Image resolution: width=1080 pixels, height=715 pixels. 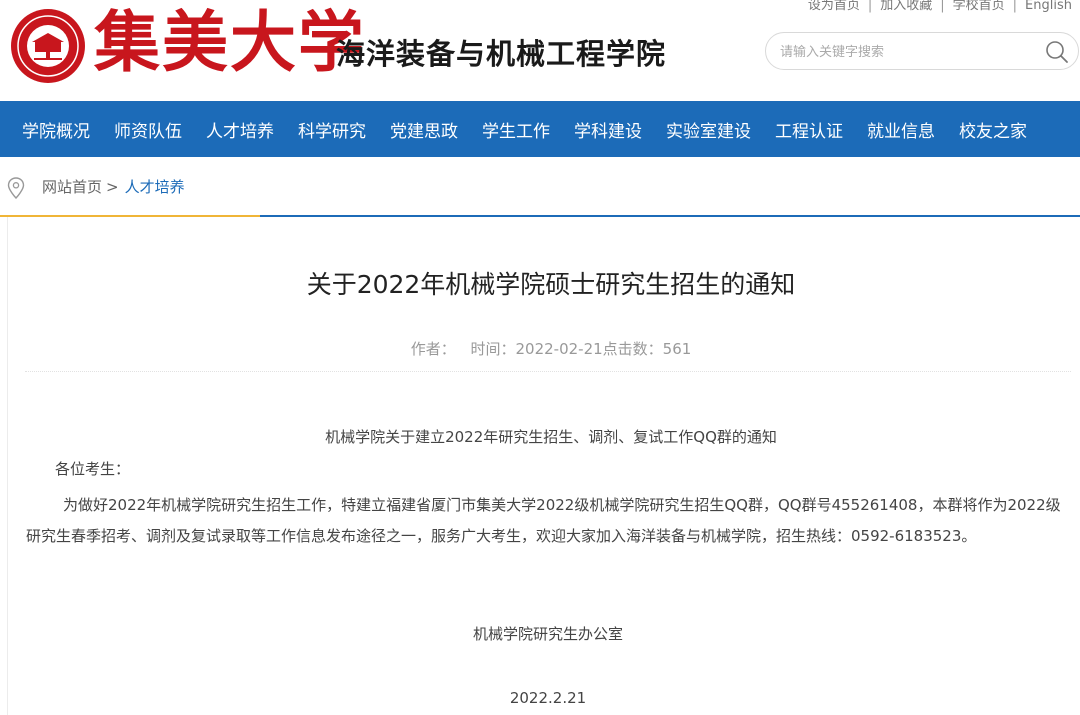 What do you see at coordinates (1057, 52) in the screenshot?
I see `search-icon` at bounding box center [1057, 52].